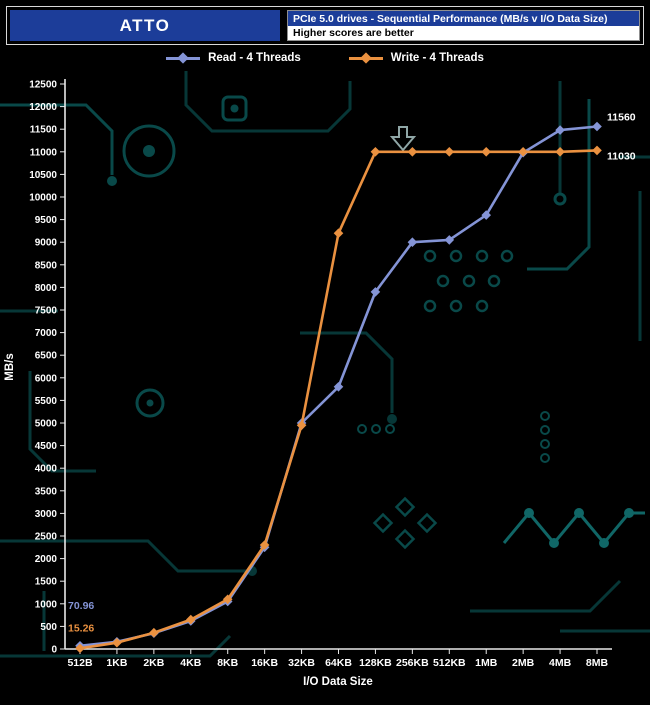 Image resolution: width=650 pixels, height=705 pixels. I want to click on x-tick-label: 64KB, so click(338, 663).